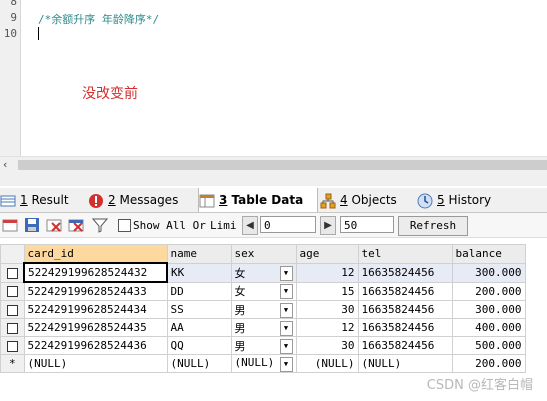 The image size is (547, 401). What do you see at coordinates (12, 254) in the screenshot?
I see `corner-cell` at bounding box center [12, 254].